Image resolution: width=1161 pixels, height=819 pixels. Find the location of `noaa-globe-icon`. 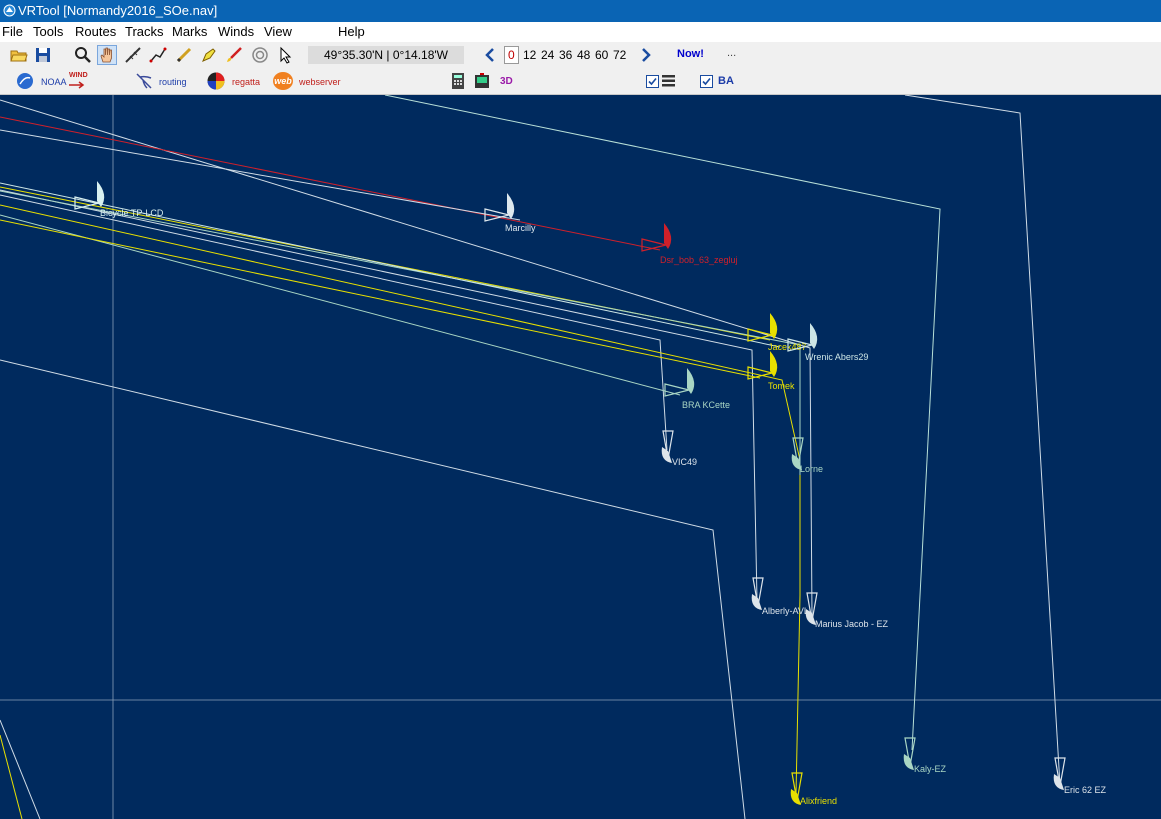

noaa-globe-icon is located at coordinates (25, 81).